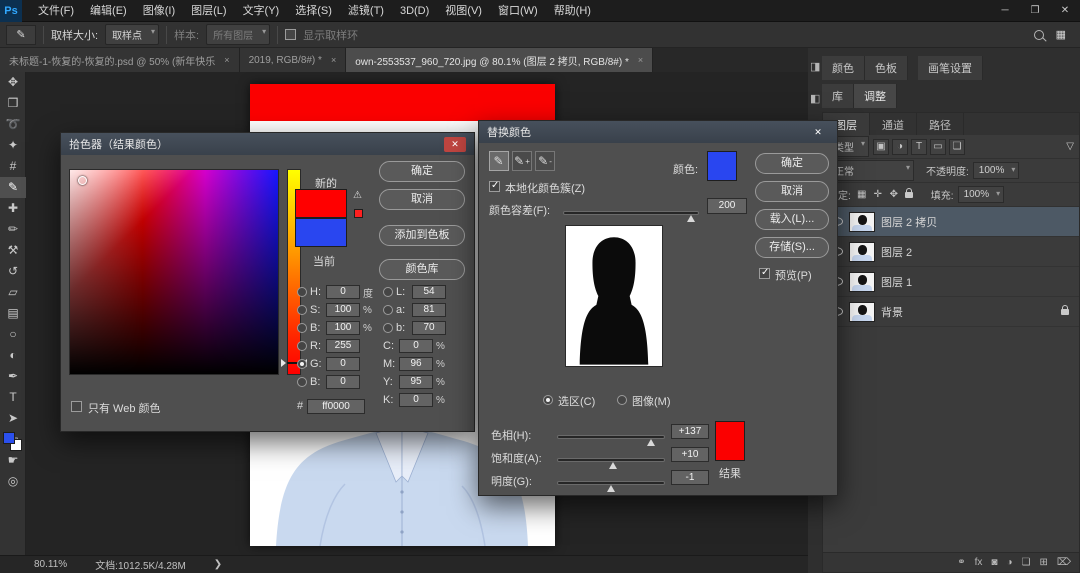  I want to click on adjustment-layer-icon: ◑, so click(1009, 562).